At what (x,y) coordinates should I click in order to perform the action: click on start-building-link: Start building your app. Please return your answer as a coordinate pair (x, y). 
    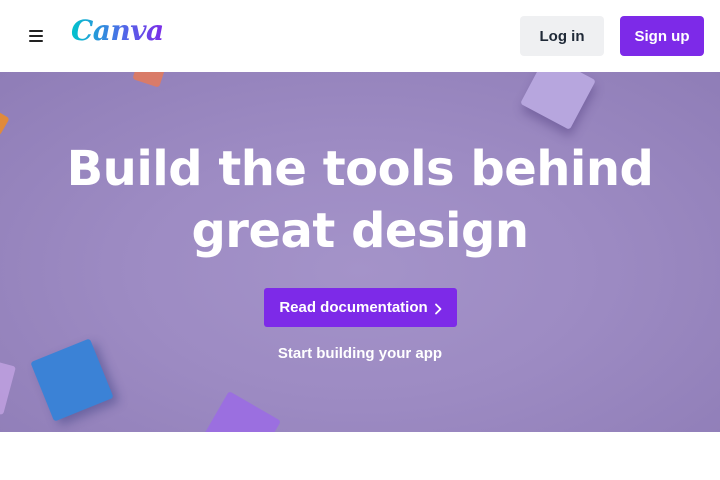
    Looking at the image, I should click on (360, 353).